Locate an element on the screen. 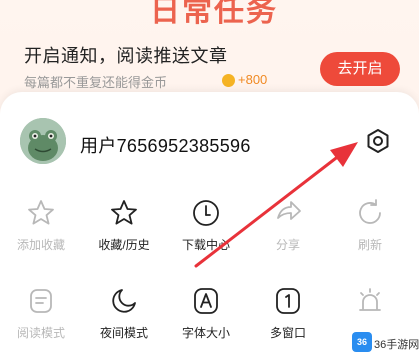 The image size is (419, 363). menu-night-mode-label: 夜间模式 is located at coordinates (123, 333).